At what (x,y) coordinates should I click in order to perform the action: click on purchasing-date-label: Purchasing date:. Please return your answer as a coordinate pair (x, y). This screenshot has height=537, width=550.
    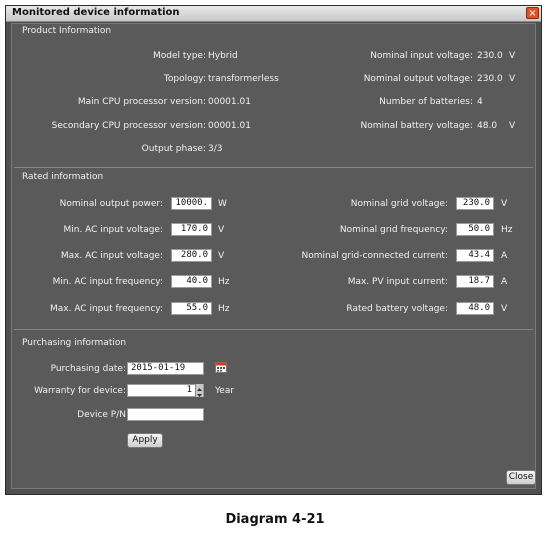
    Looking at the image, I should click on (88, 369).